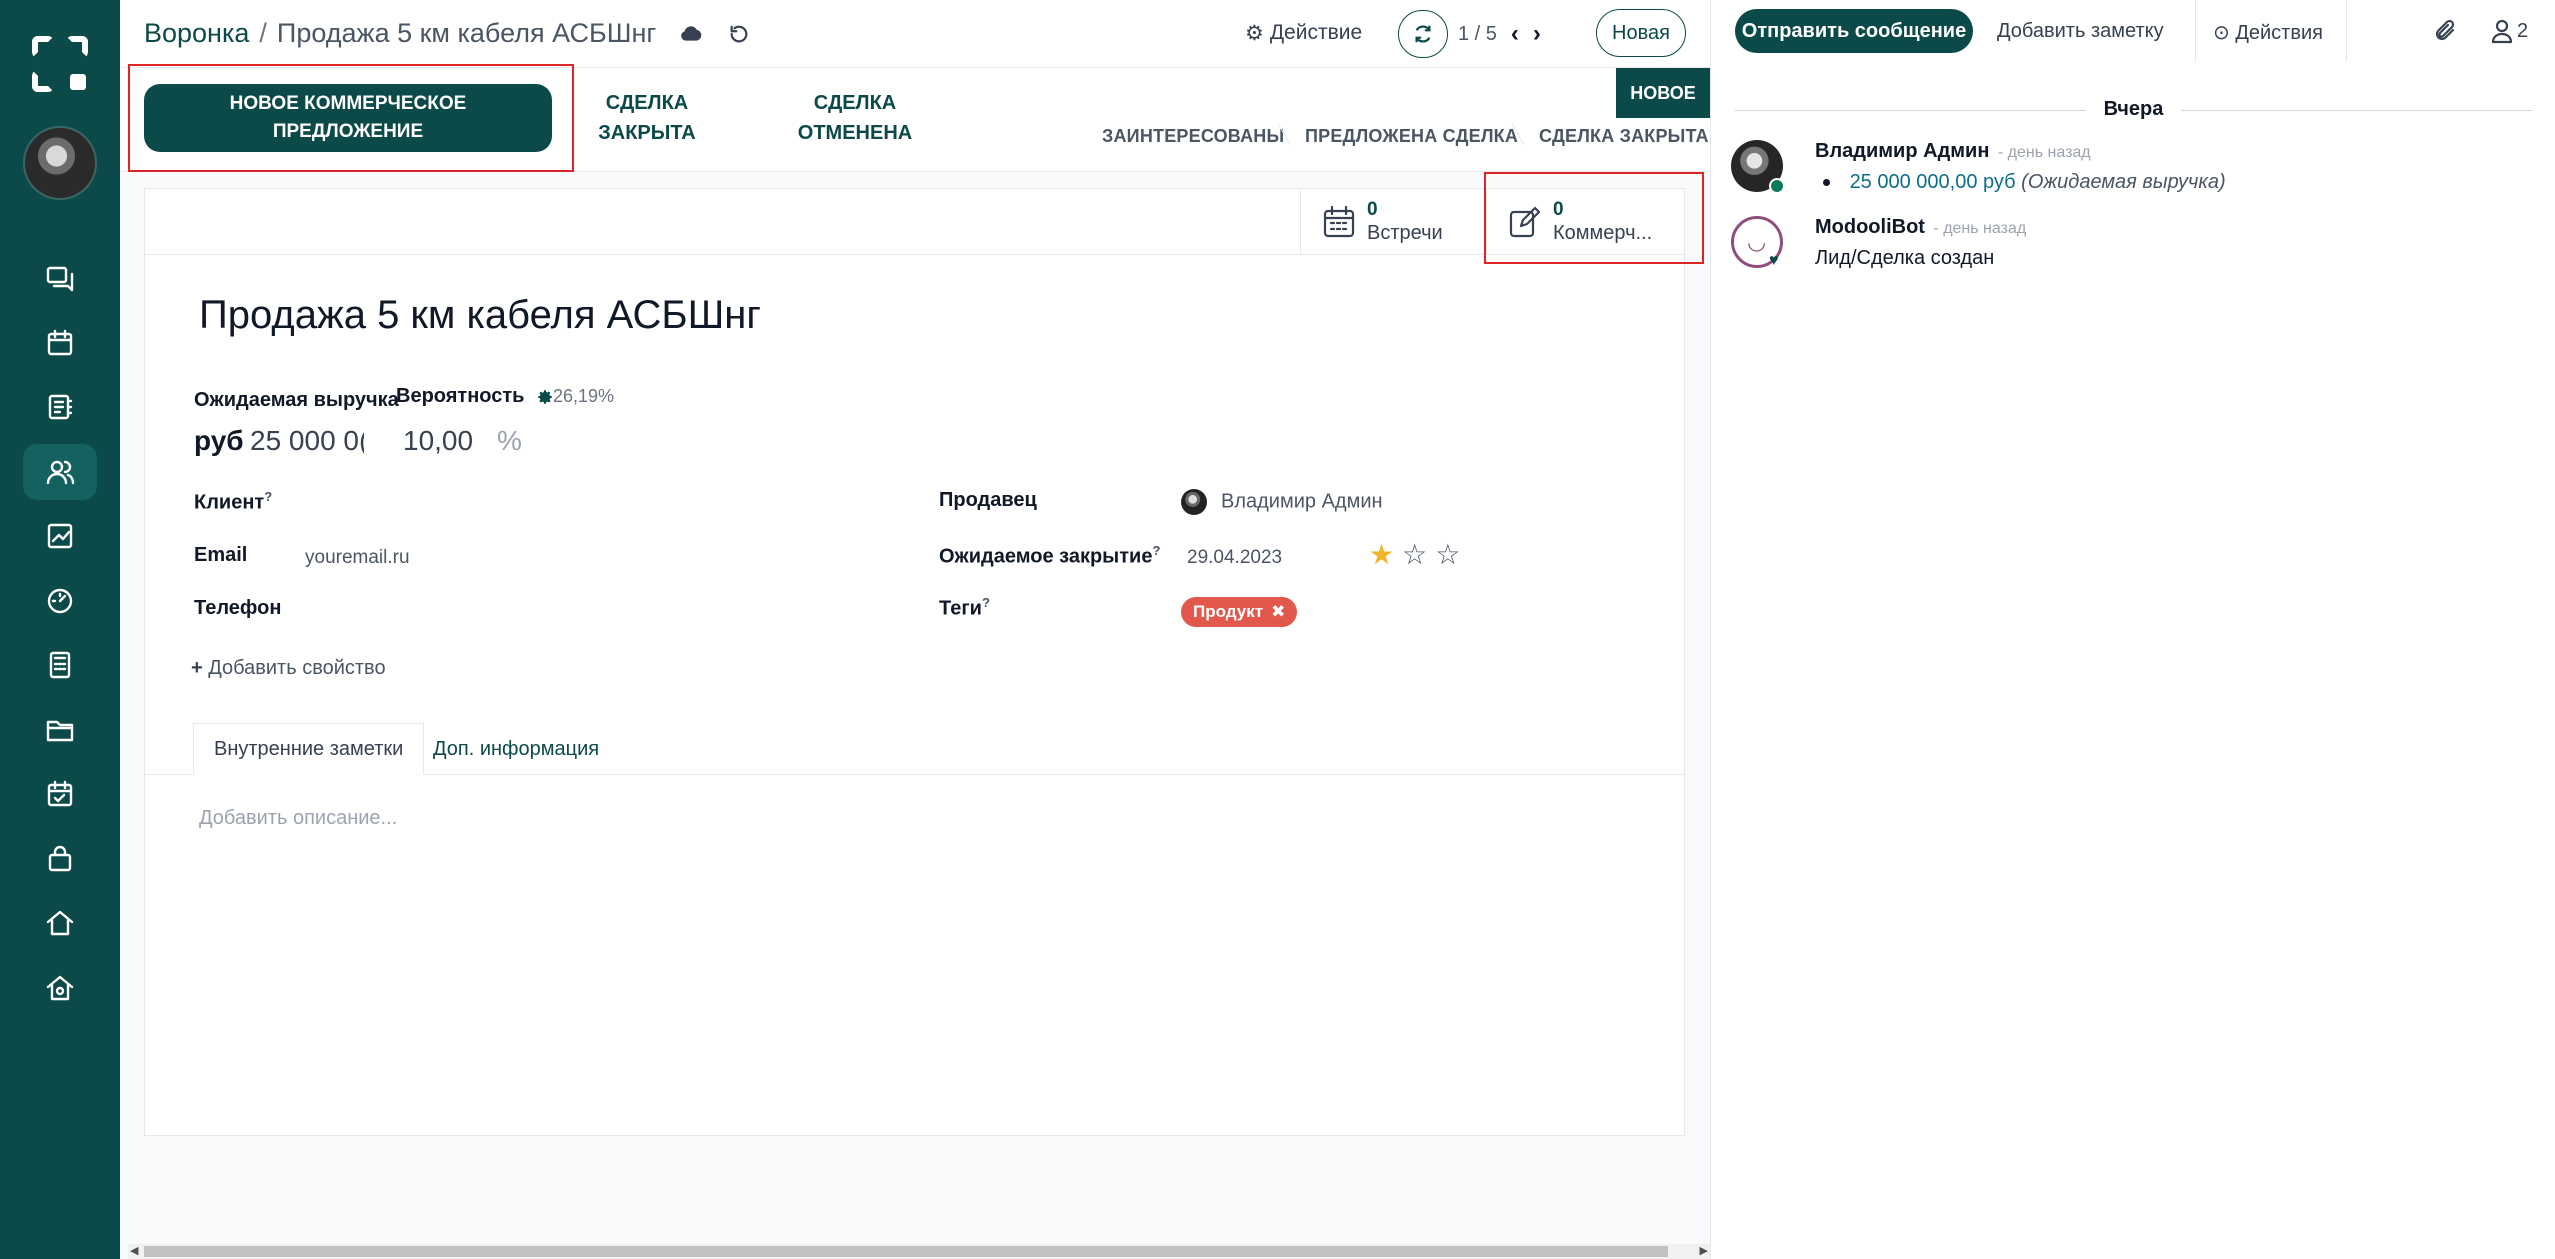  Describe the element at coordinates (460, 396) in the screenshot. I see `probability-label: Вероятность` at that location.